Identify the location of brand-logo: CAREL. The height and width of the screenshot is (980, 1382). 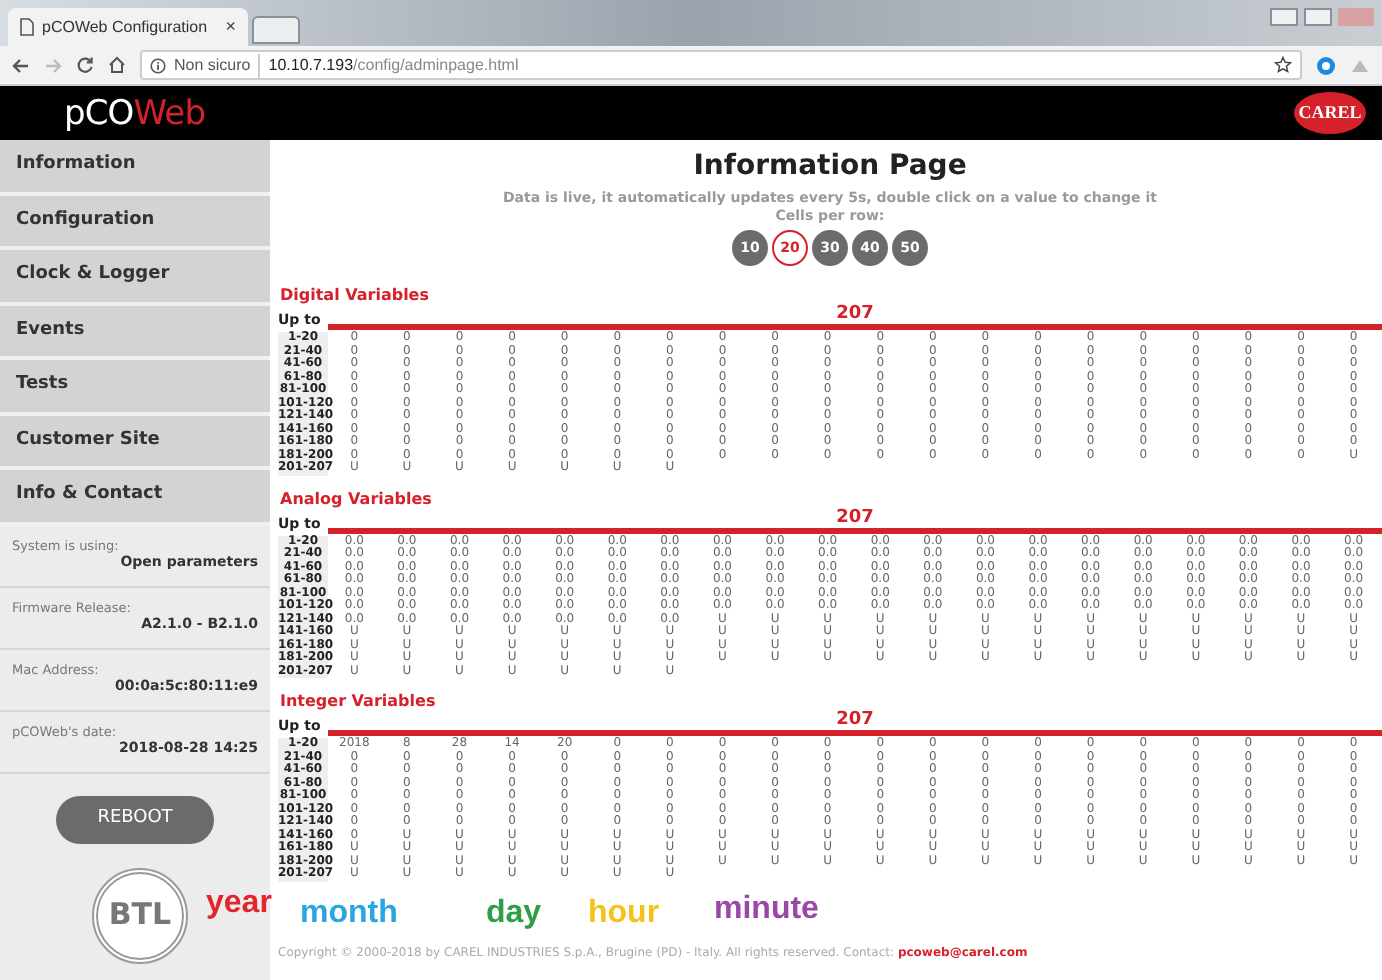
(1330, 113).